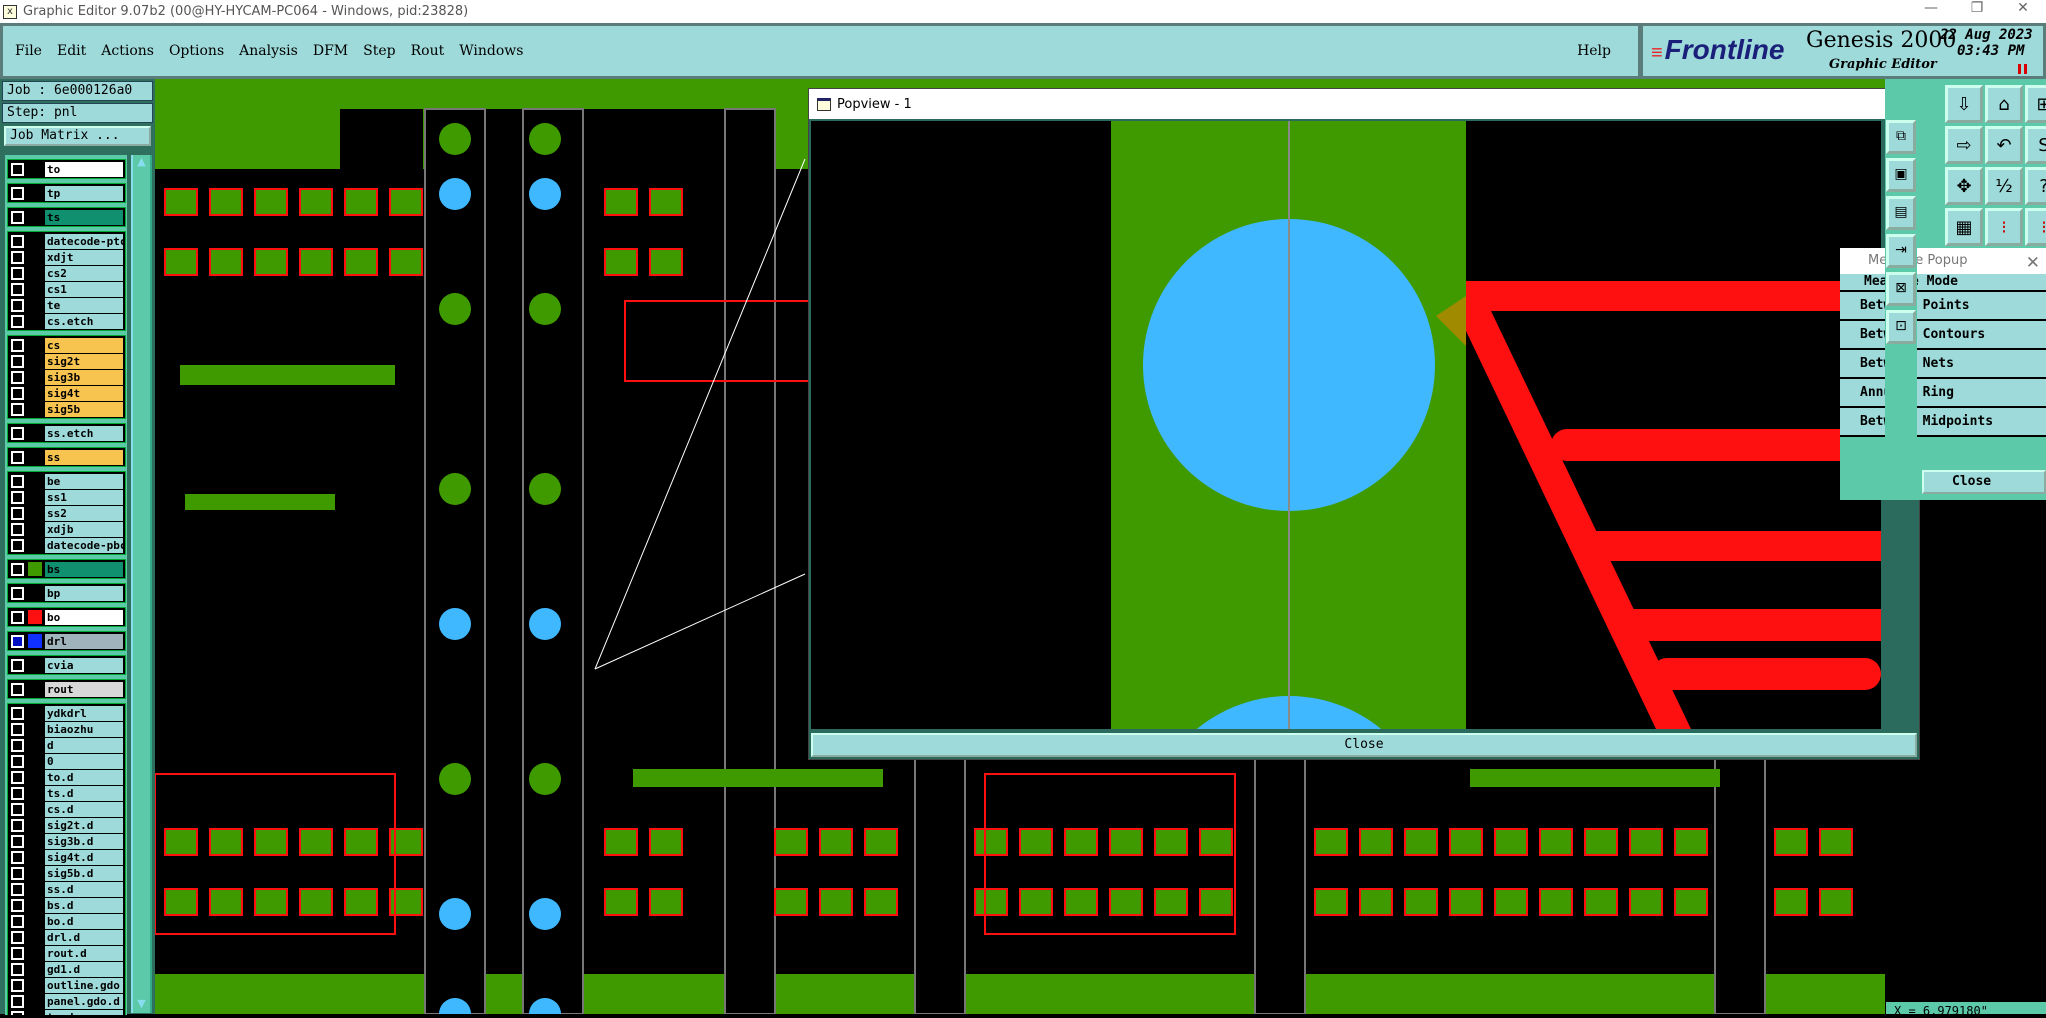 Image resolution: width=2046 pixels, height=1018 pixels. I want to click on layer-name: outline.gdo, so click(84, 985).